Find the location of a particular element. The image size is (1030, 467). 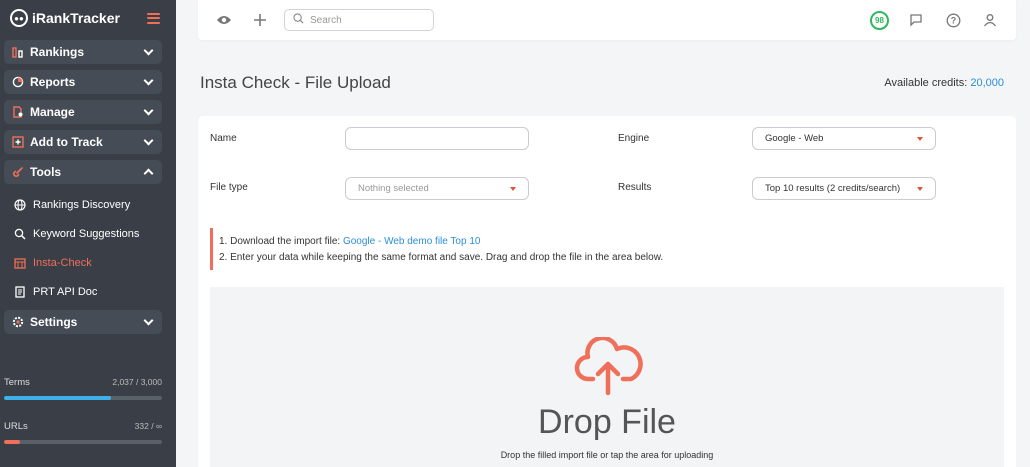

terms-label: Terms is located at coordinates (17, 382).